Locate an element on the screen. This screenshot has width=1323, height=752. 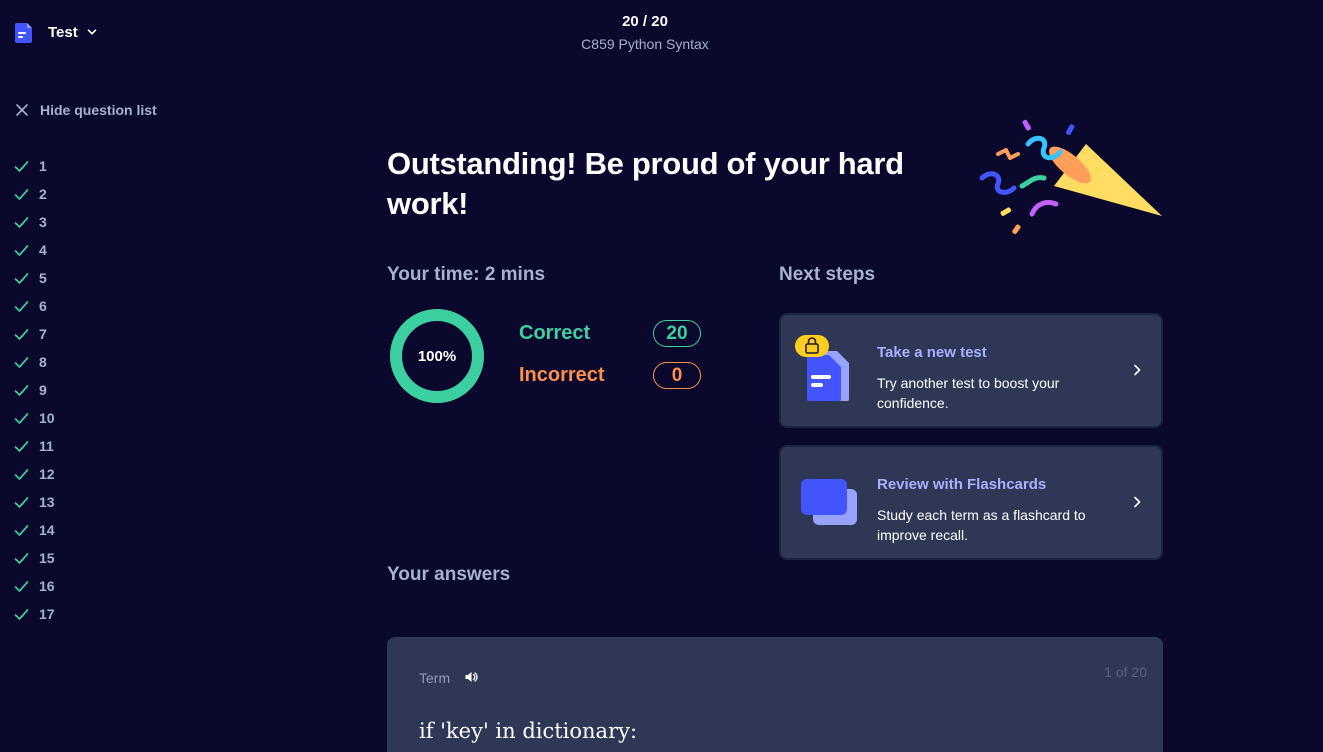
correct-stat-row: Correct 20 is located at coordinates (610, 333).